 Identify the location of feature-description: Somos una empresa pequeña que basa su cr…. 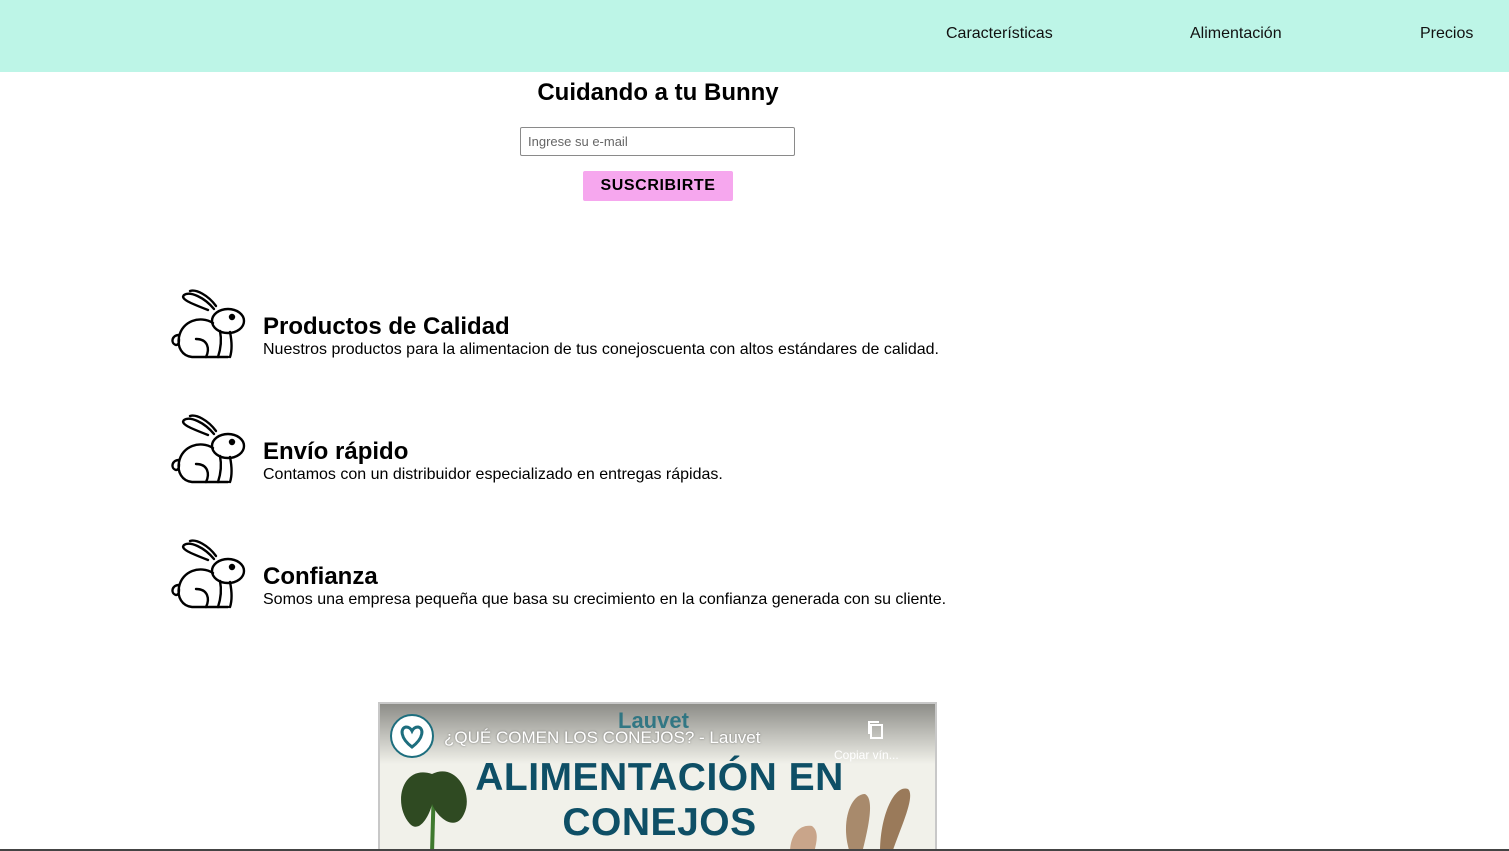
(605, 599).